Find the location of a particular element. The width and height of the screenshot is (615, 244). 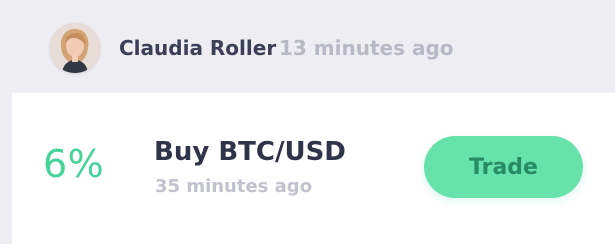

card-divider is located at coordinates (313, 92).